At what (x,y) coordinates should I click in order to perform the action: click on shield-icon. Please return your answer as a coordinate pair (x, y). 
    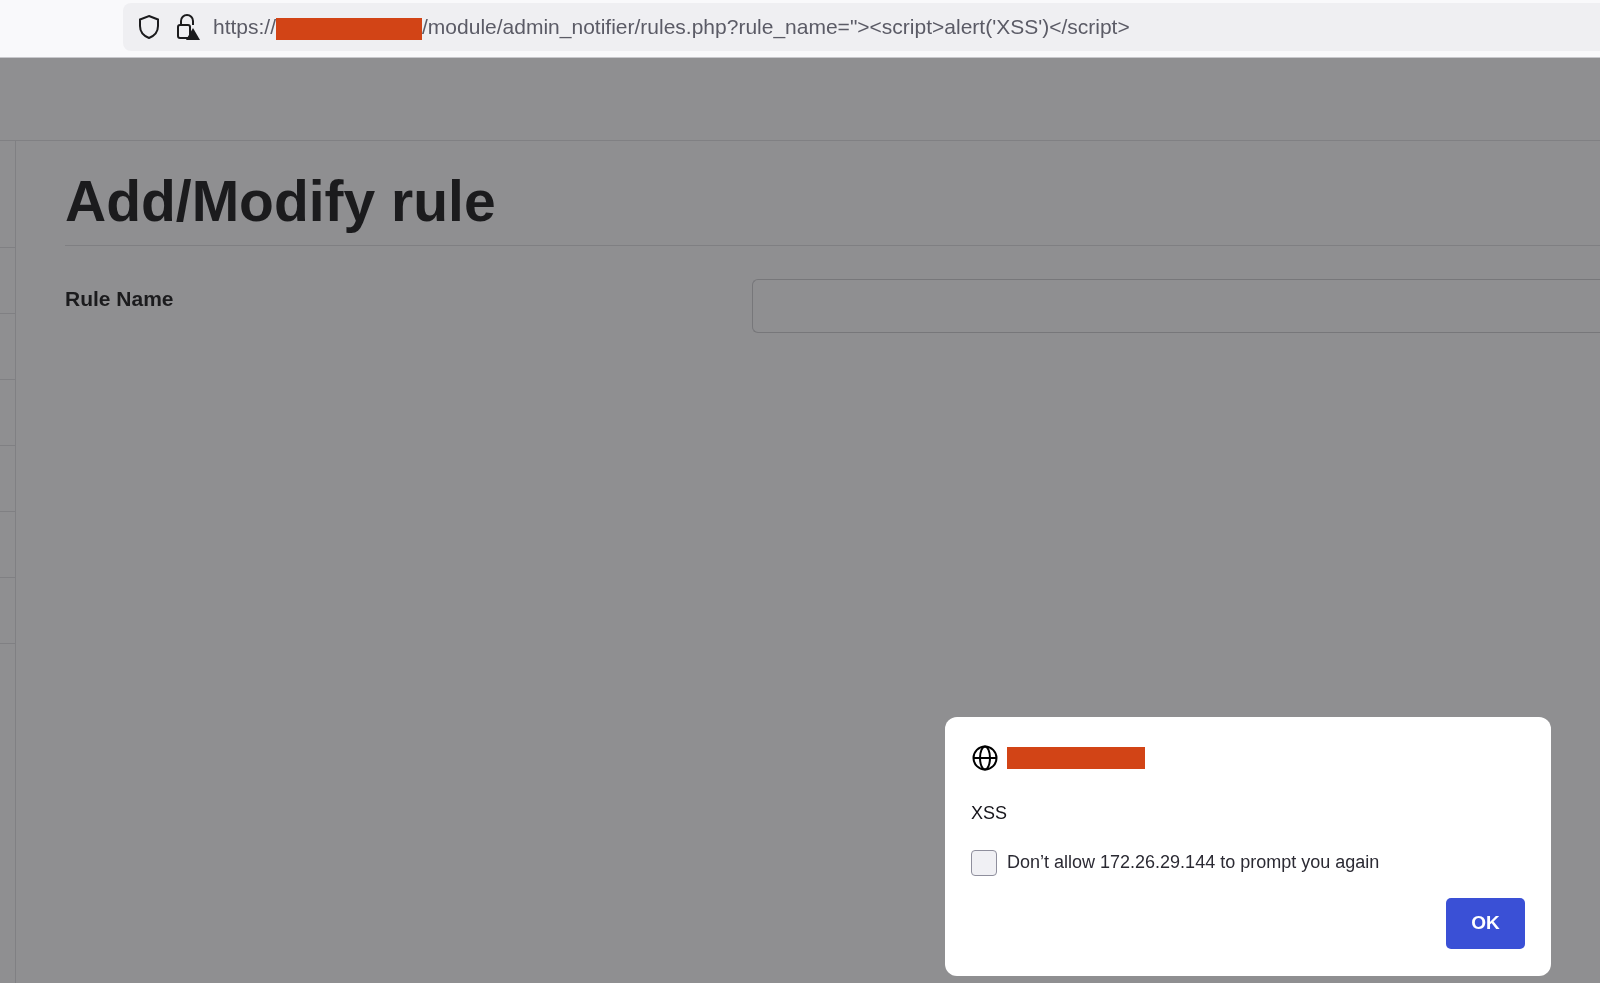
    Looking at the image, I should click on (149, 27).